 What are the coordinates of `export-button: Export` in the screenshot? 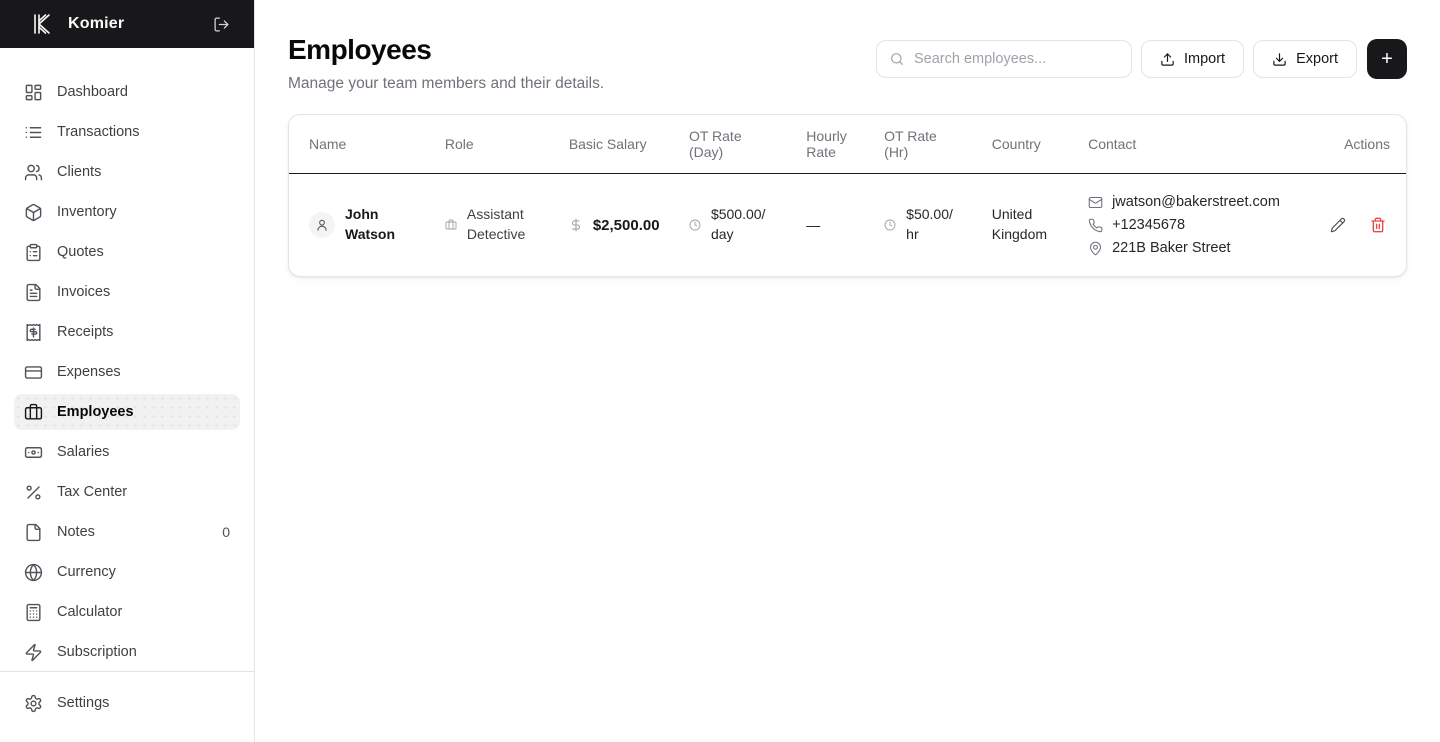 It's located at (1305, 59).